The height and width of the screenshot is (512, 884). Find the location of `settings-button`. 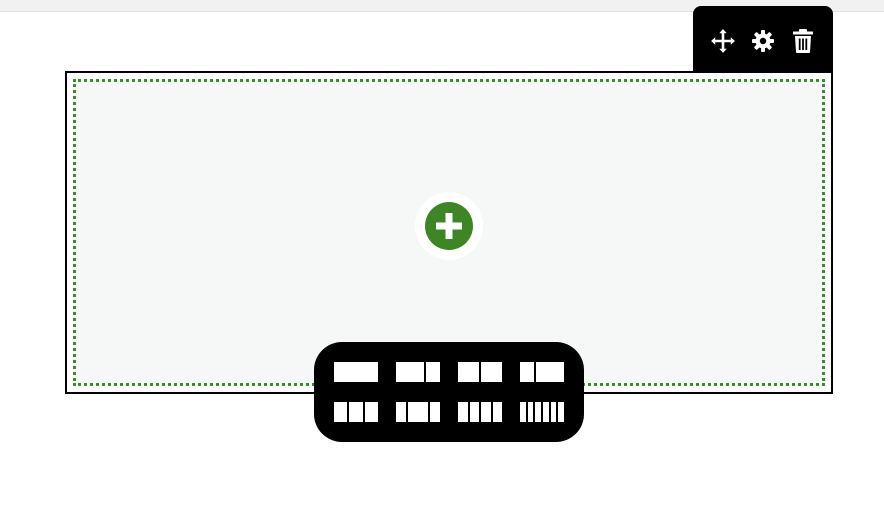

settings-button is located at coordinates (763, 41).